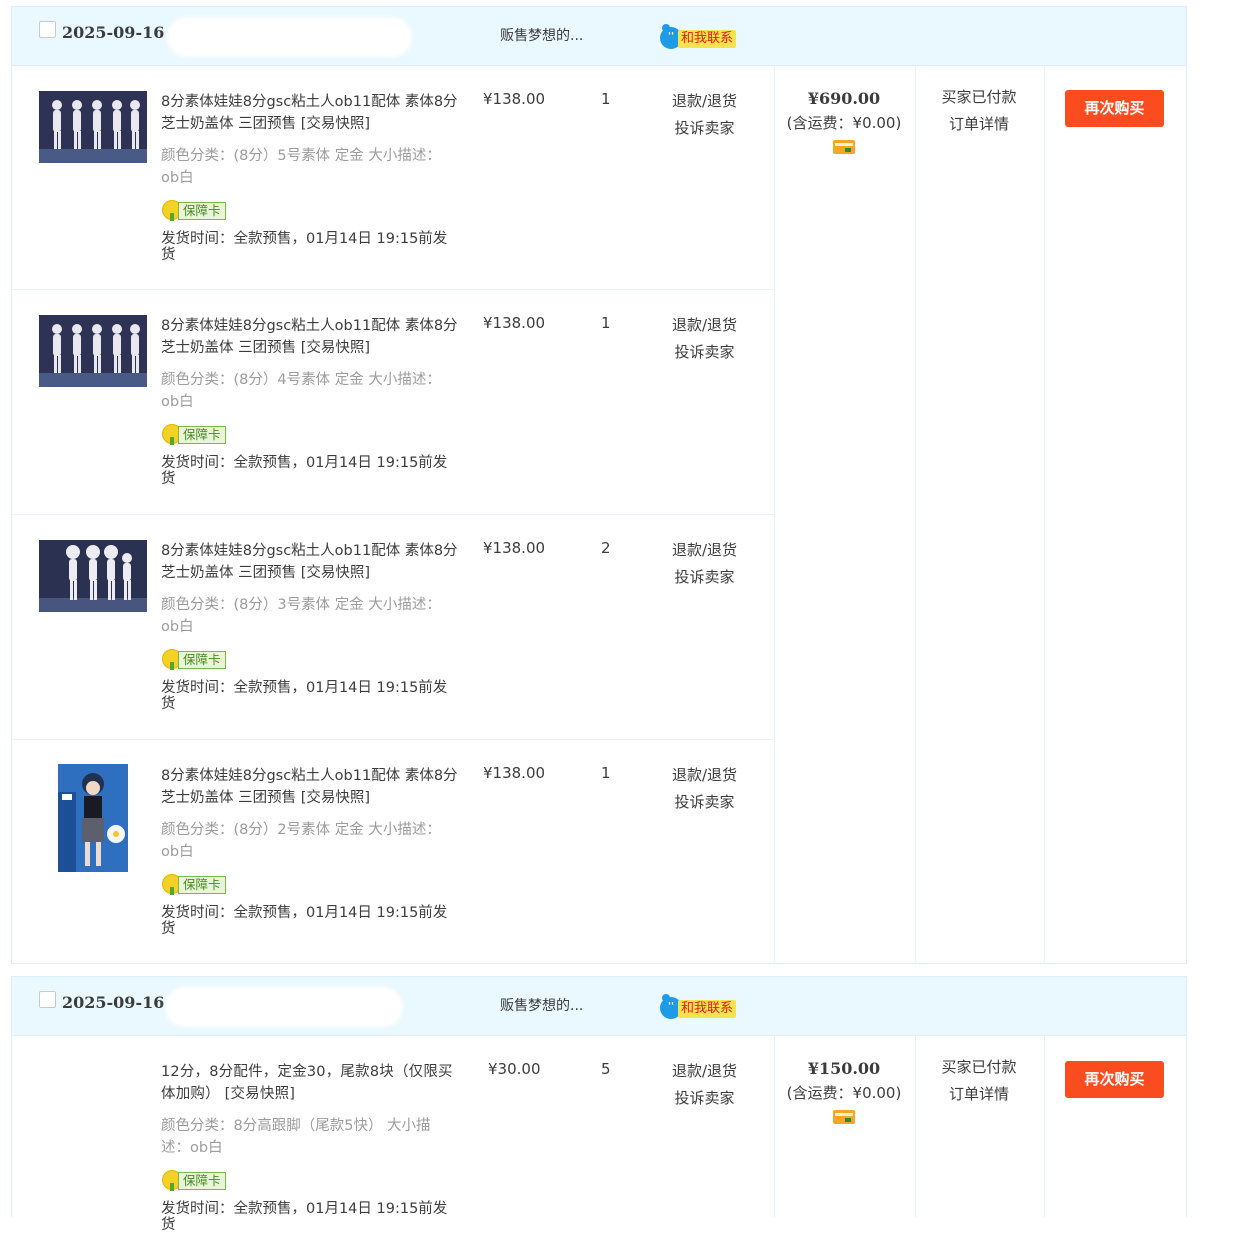 The image size is (1237, 1233). I want to click on product-title-link: 12分，8分配件，定金30，尾款8块（仅限买体加购） [交易快照], so click(311, 1083).